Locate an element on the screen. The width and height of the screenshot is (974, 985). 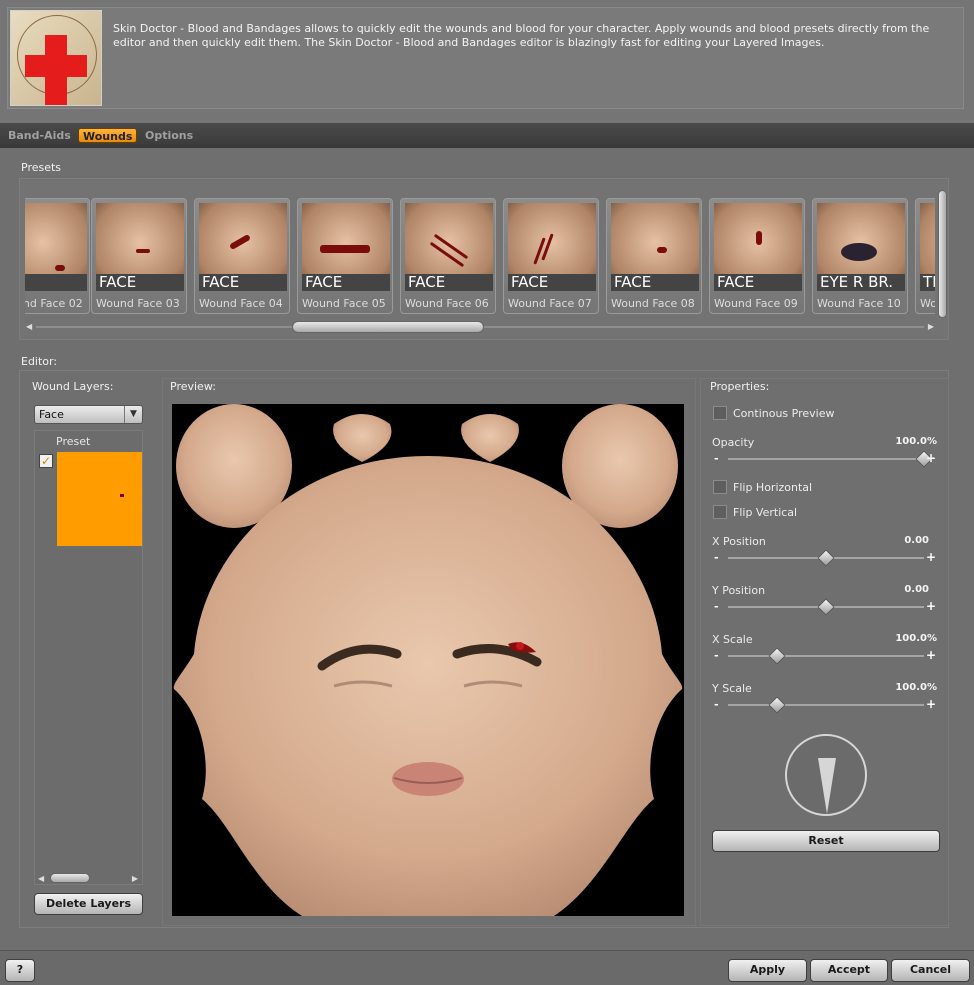
layers-column-header: Preset is located at coordinates (73, 441).